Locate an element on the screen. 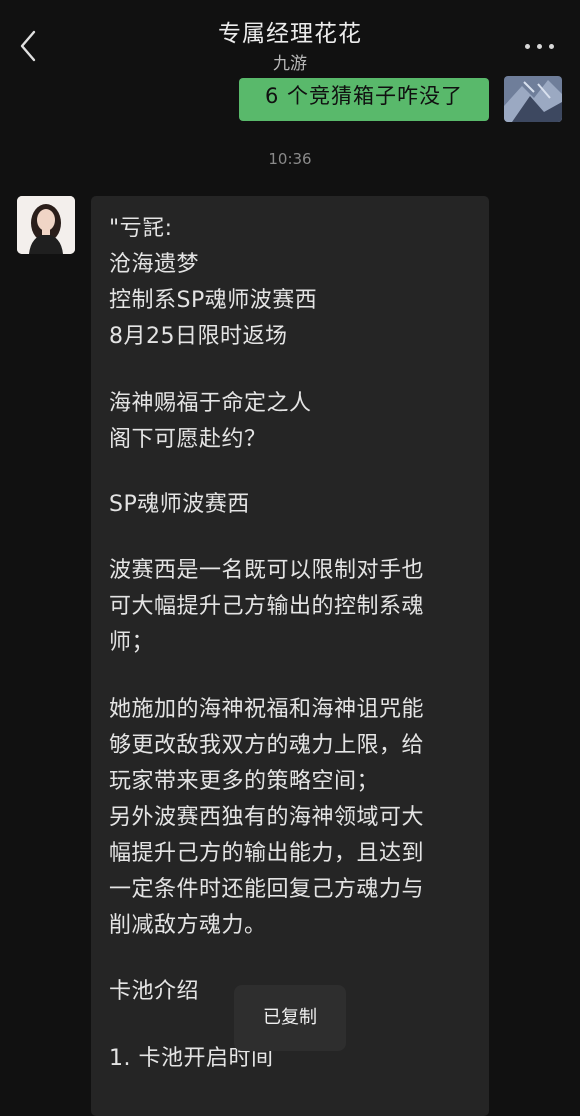  message-line: 一定条件时还能回复己方魂力与 is located at coordinates (267, 889).